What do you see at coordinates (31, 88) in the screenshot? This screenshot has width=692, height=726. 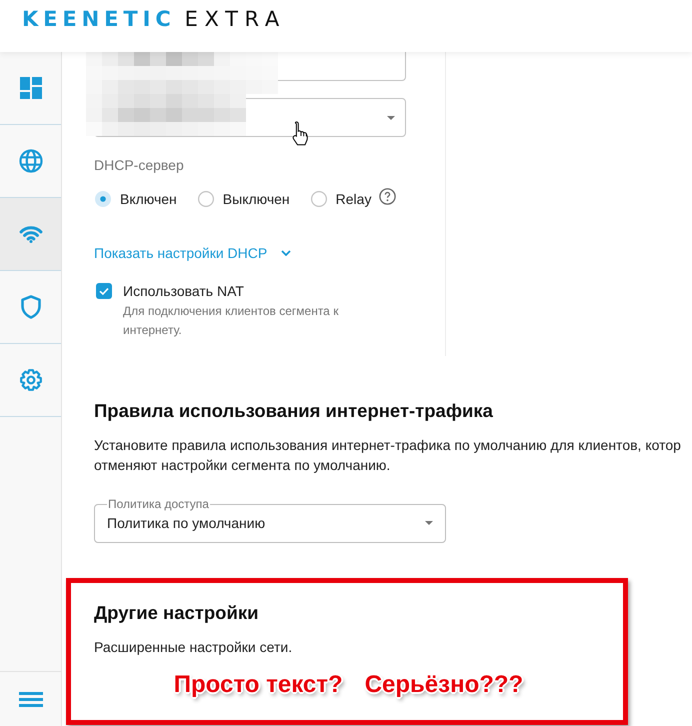 I see `dashboard-icon` at bounding box center [31, 88].